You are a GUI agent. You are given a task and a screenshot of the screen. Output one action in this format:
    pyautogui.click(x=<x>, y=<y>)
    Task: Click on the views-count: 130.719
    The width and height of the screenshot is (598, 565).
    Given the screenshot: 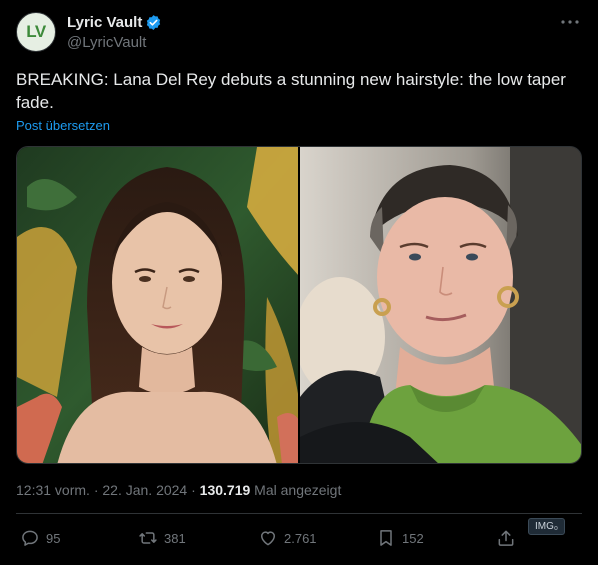 What is the action you would take?
    pyautogui.click(x=225, y=490)
    